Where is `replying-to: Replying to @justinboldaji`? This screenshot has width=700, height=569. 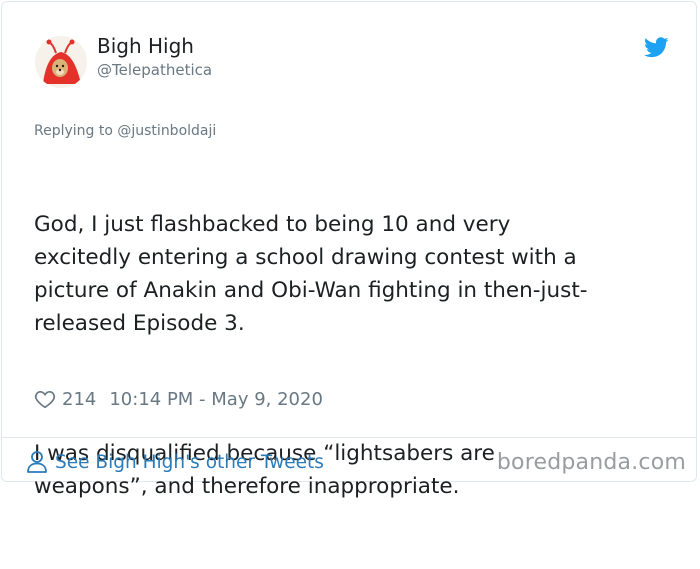
replying-to: Replying to @justinboldaji is located at coordinates (125, 131).